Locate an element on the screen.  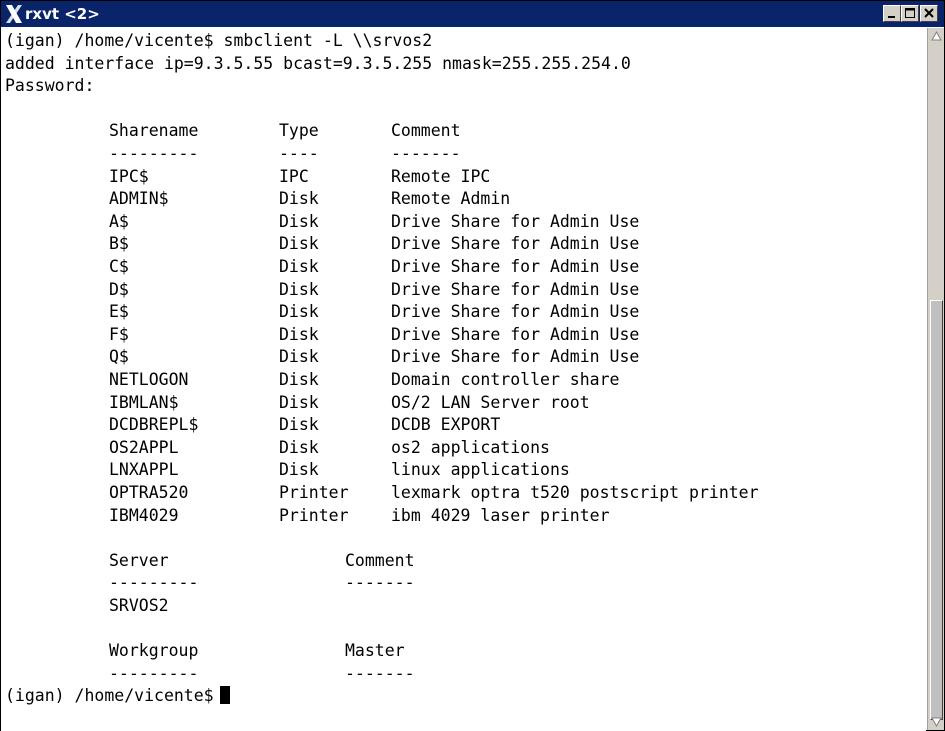
column-header: Workgroup is located at coordinates (154, 651).